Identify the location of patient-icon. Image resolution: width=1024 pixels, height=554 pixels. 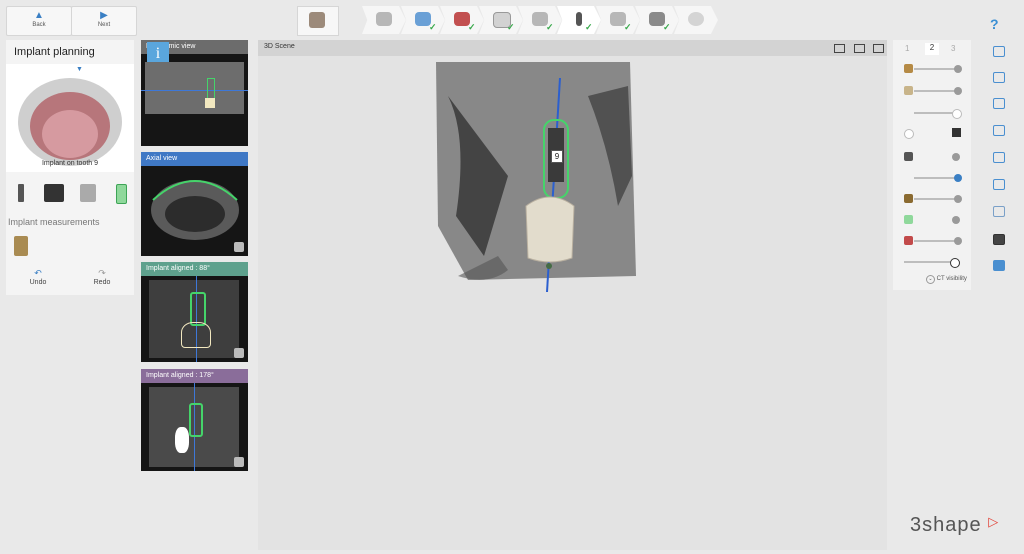
(317, 20).